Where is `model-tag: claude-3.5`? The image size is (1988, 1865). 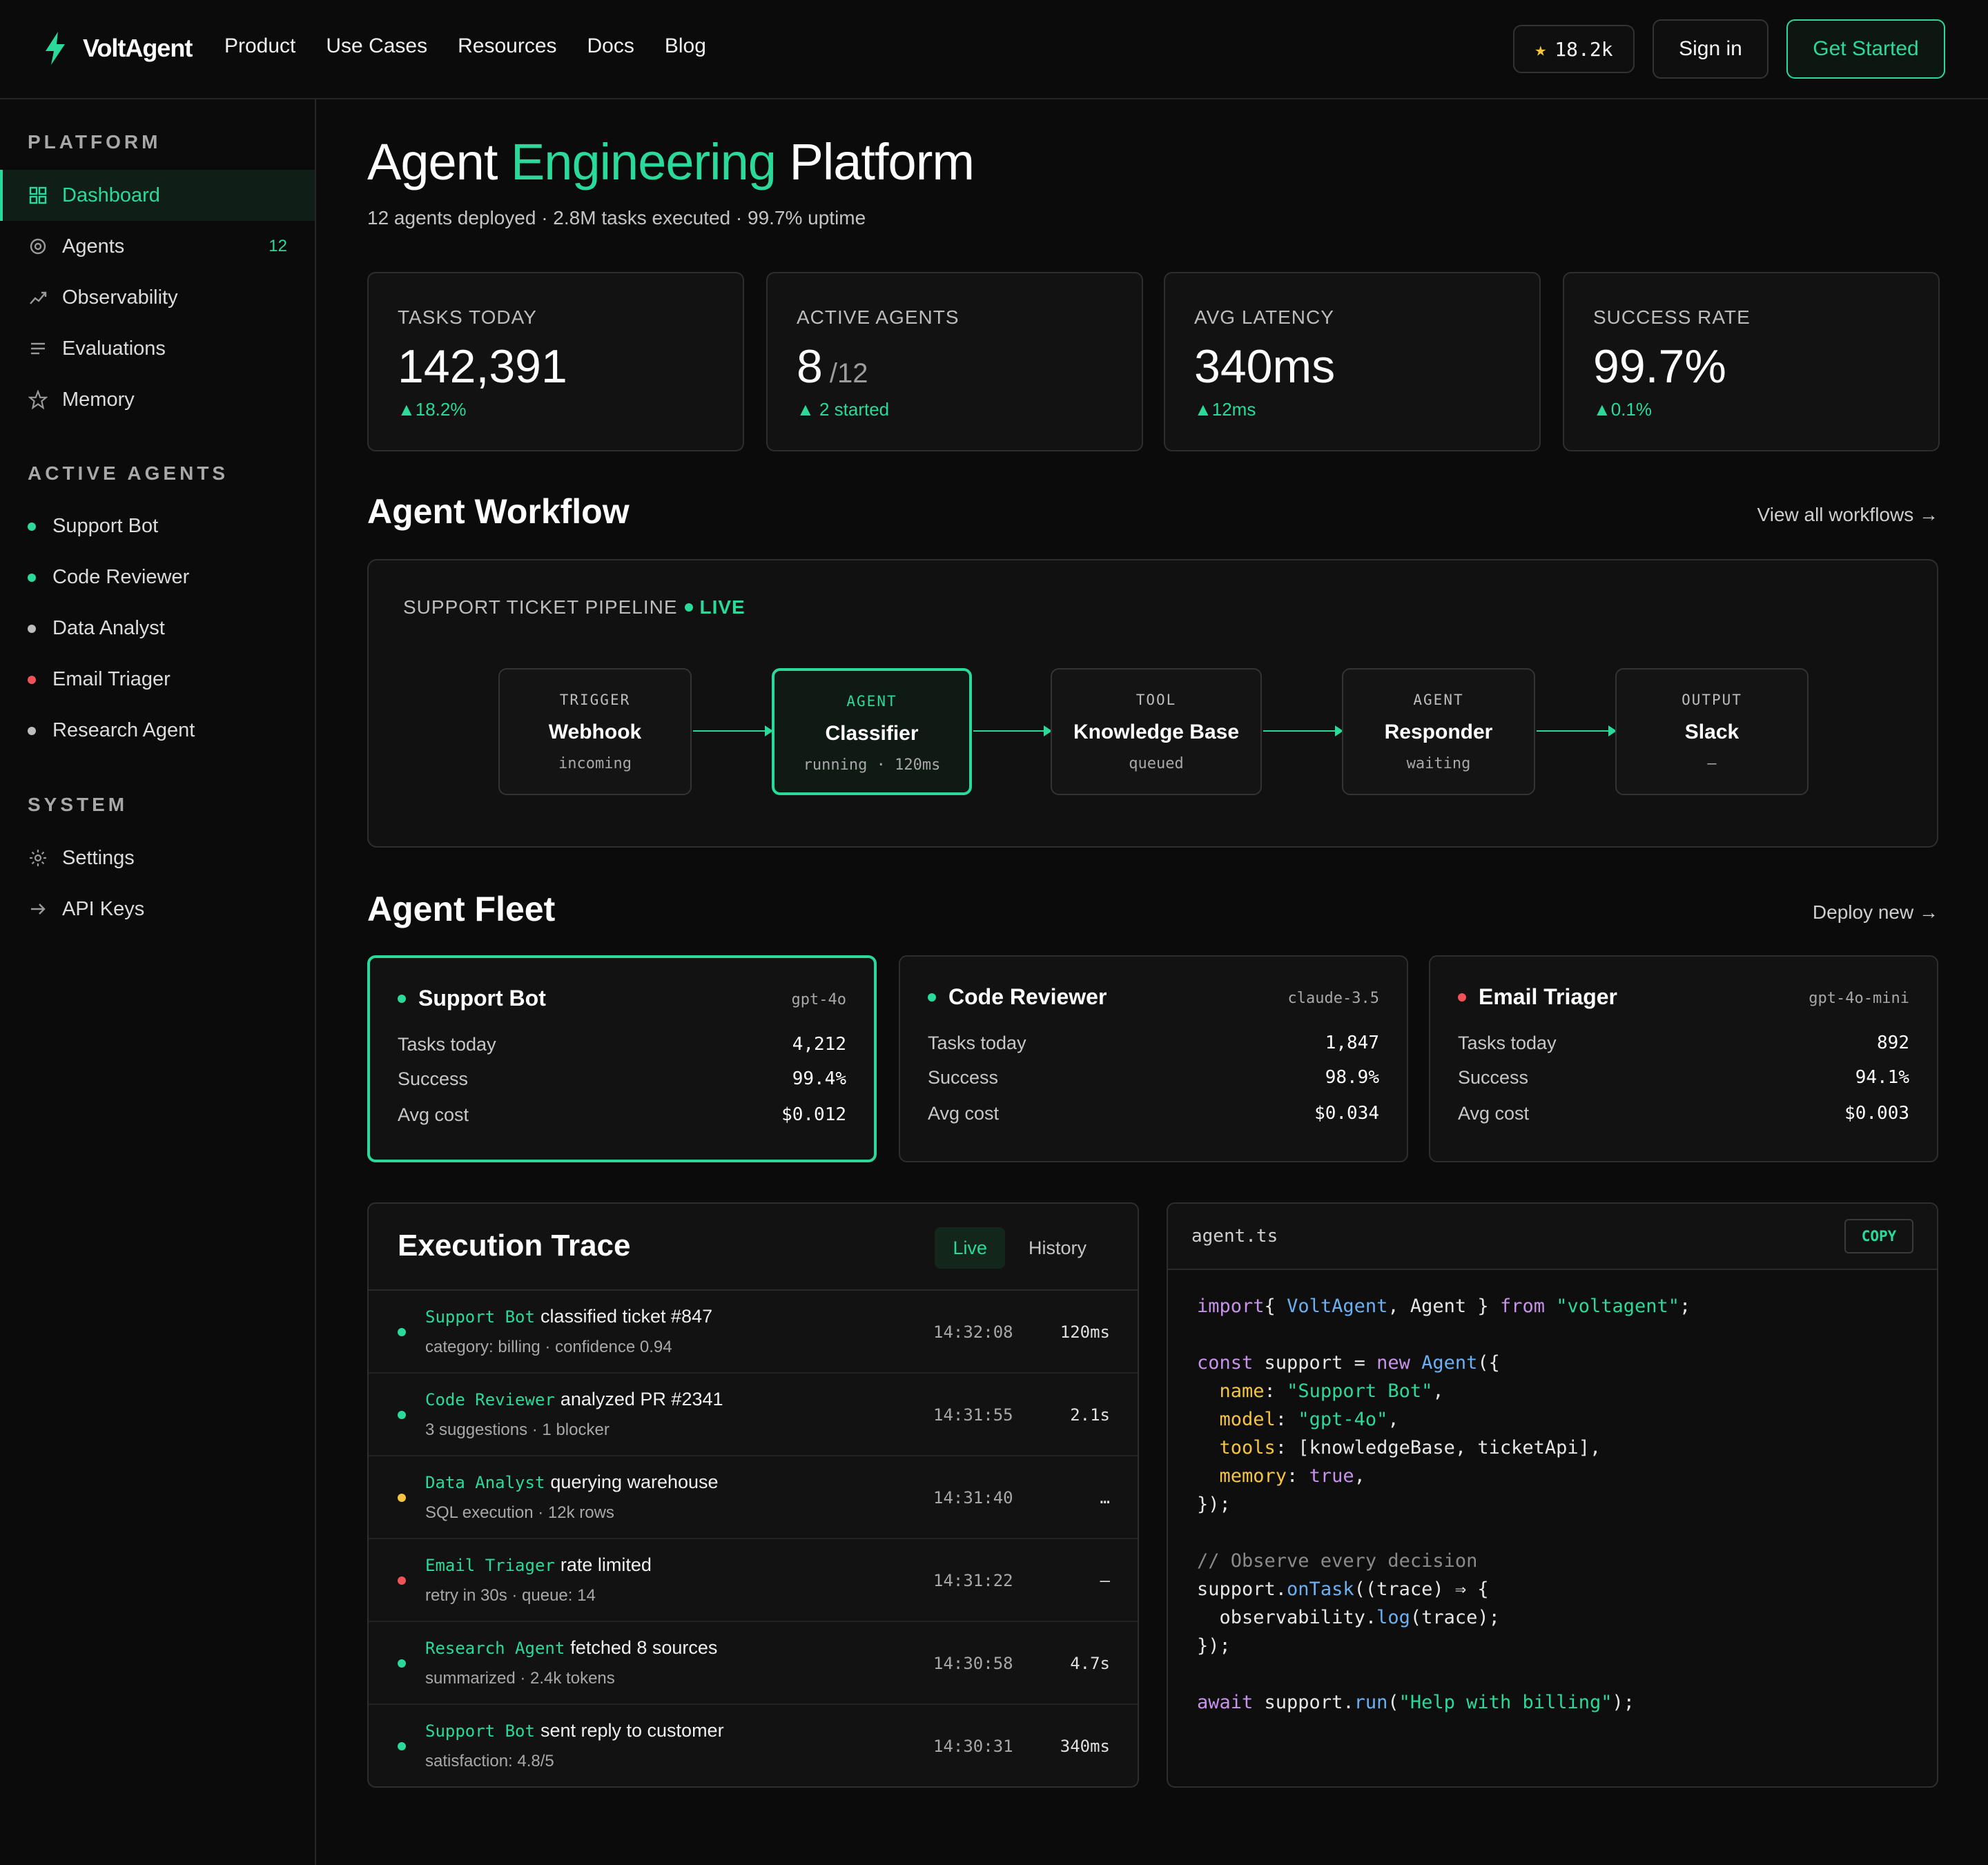
model-tag: claude-3.5 is located at coordinates (1333, 998).